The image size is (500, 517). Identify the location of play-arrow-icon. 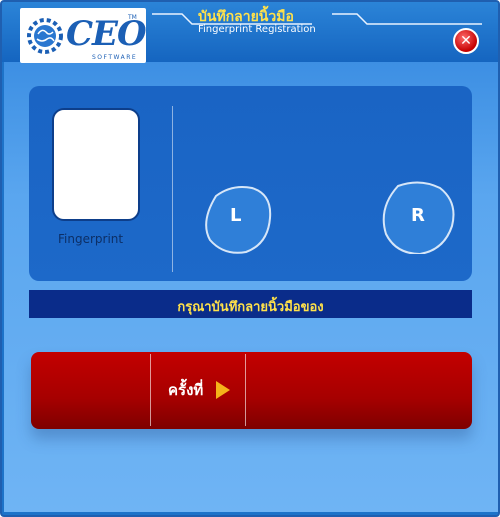
(223, 390).